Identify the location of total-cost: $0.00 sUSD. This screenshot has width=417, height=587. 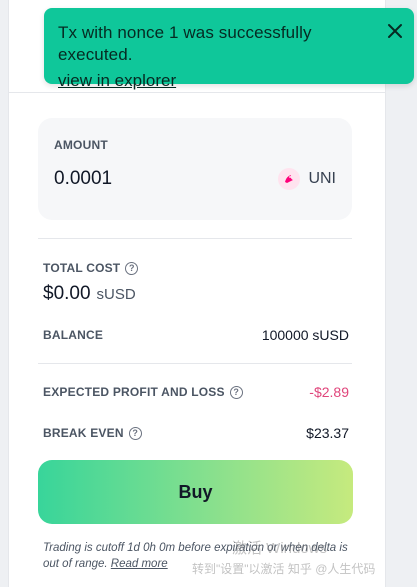
(89, 294).